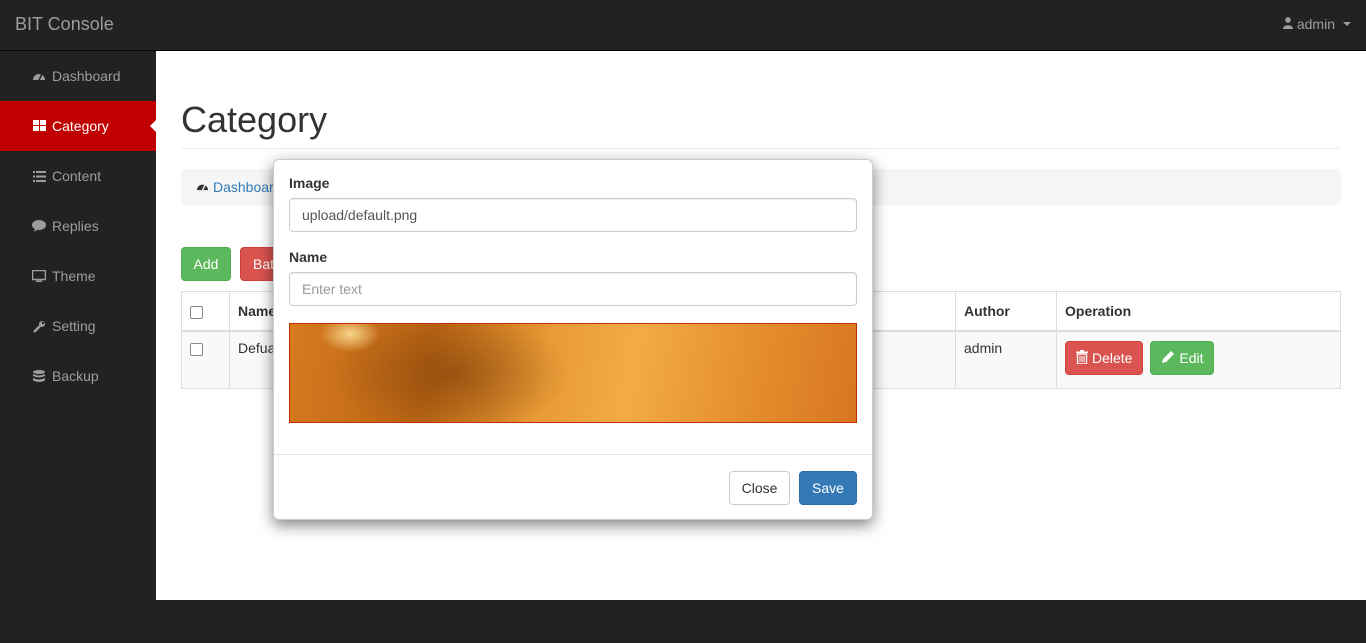  Describe the element at coordinates (759, 488) in the screenshot. I see `close-button: Close` at that location.